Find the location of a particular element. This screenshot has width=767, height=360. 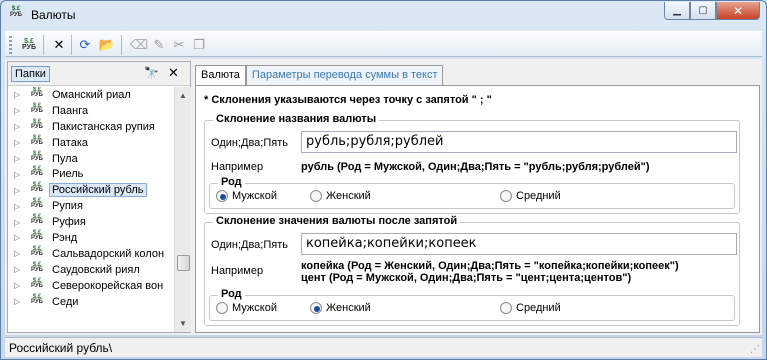

tree-item: ▷ $.£ РУБ Паанга is located at coordinates (91, 111).